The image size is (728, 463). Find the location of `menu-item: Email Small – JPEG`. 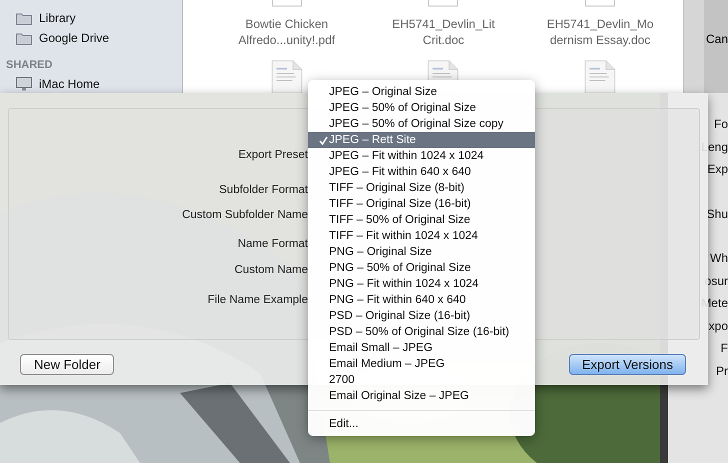

menu-item: Email Small – JPEG is located at coordinates (421, 348).